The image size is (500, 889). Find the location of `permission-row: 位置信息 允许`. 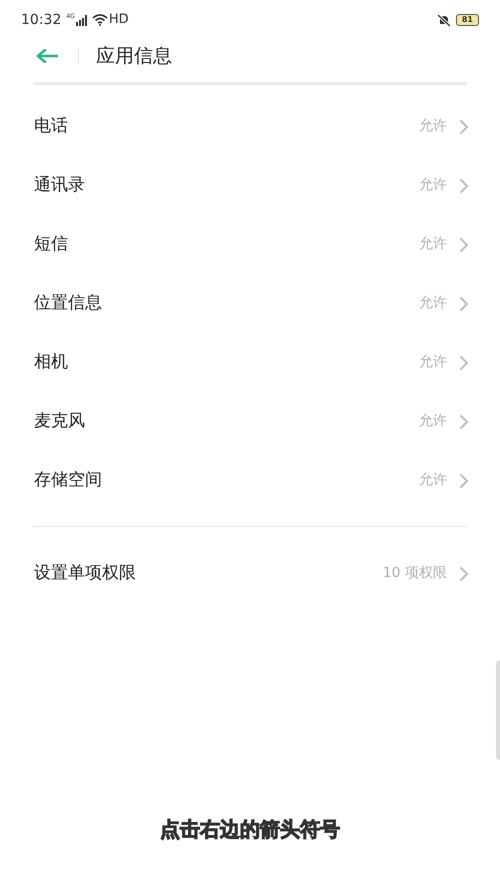

permission-row: 位置信息 允许 is located at coordinates (250, 303).